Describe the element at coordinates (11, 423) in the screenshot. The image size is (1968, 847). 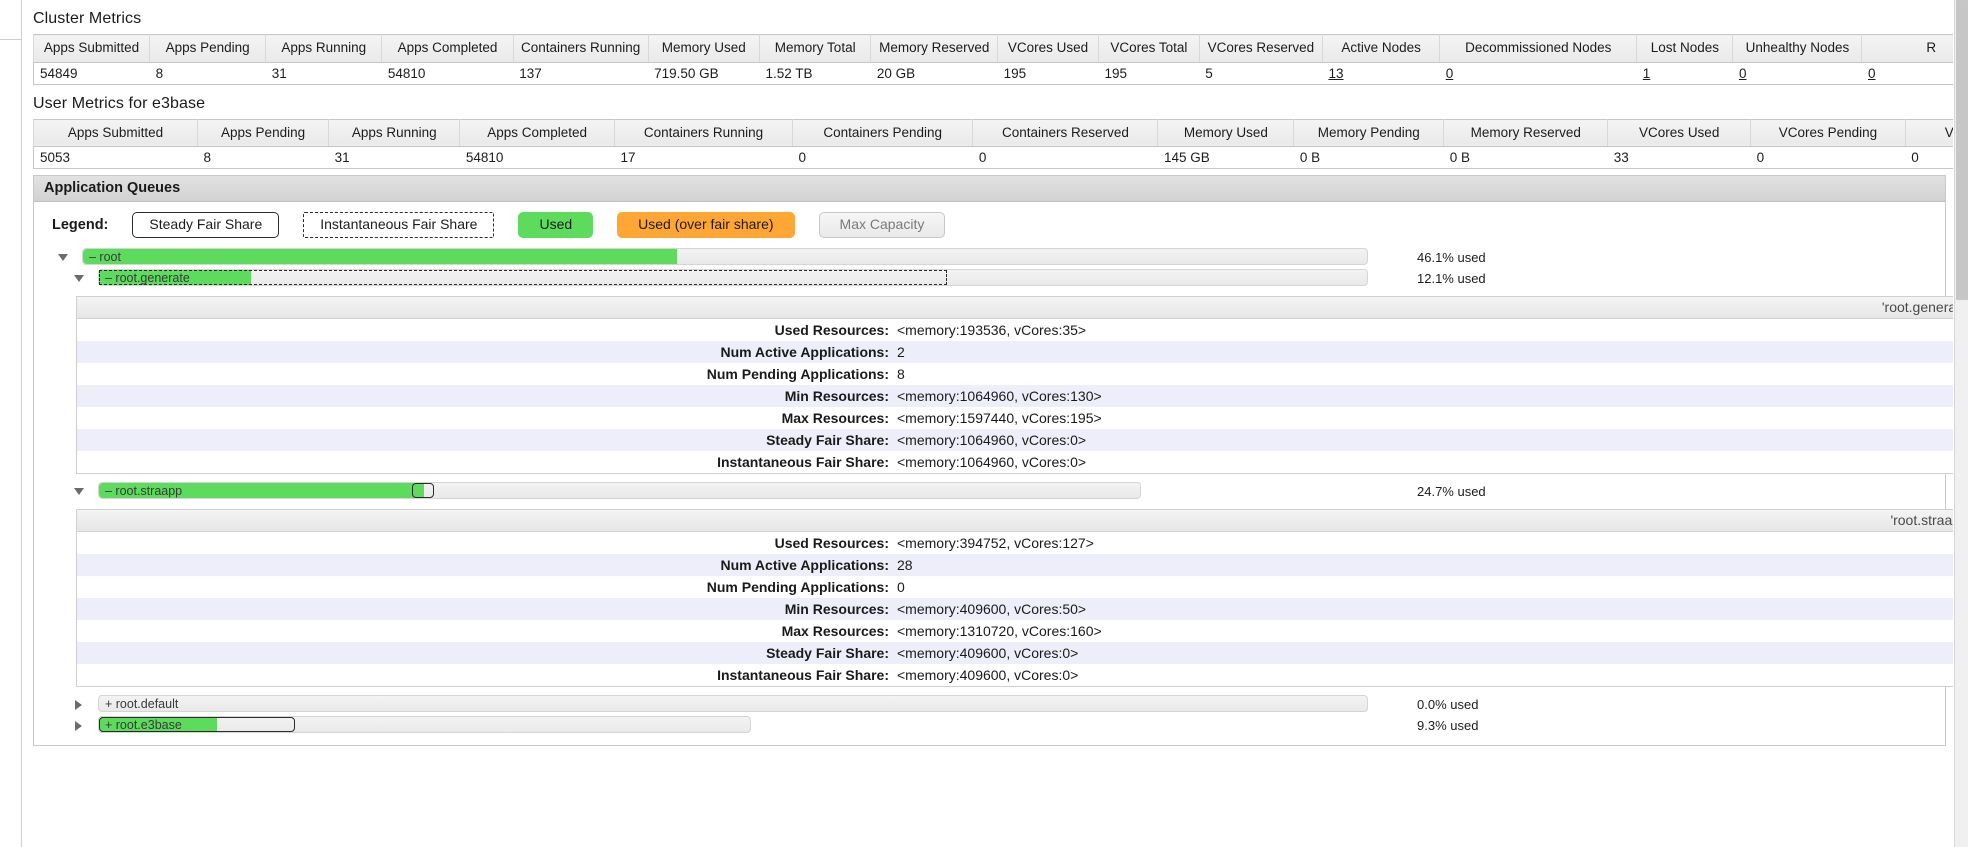
I see `left-rail` at that location.